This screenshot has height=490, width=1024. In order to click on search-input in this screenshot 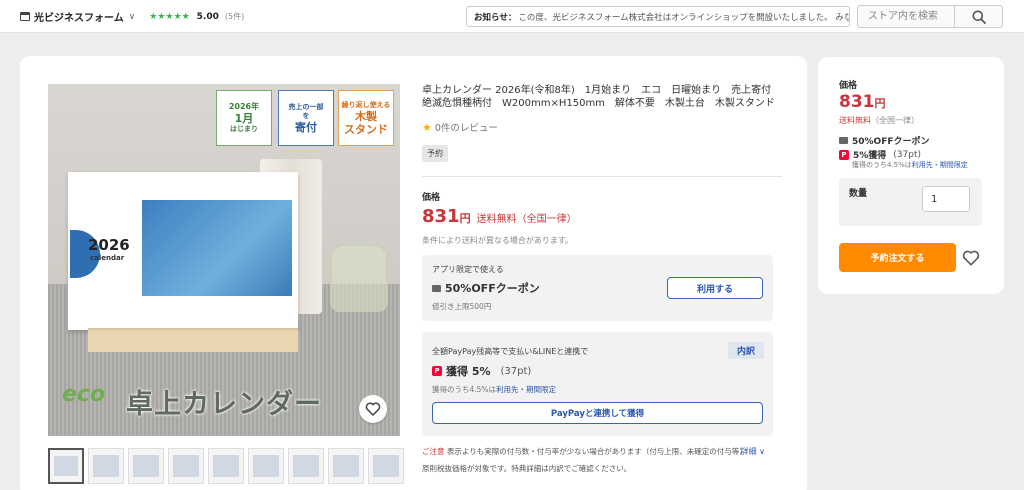, I will do `click(906, 16)`.